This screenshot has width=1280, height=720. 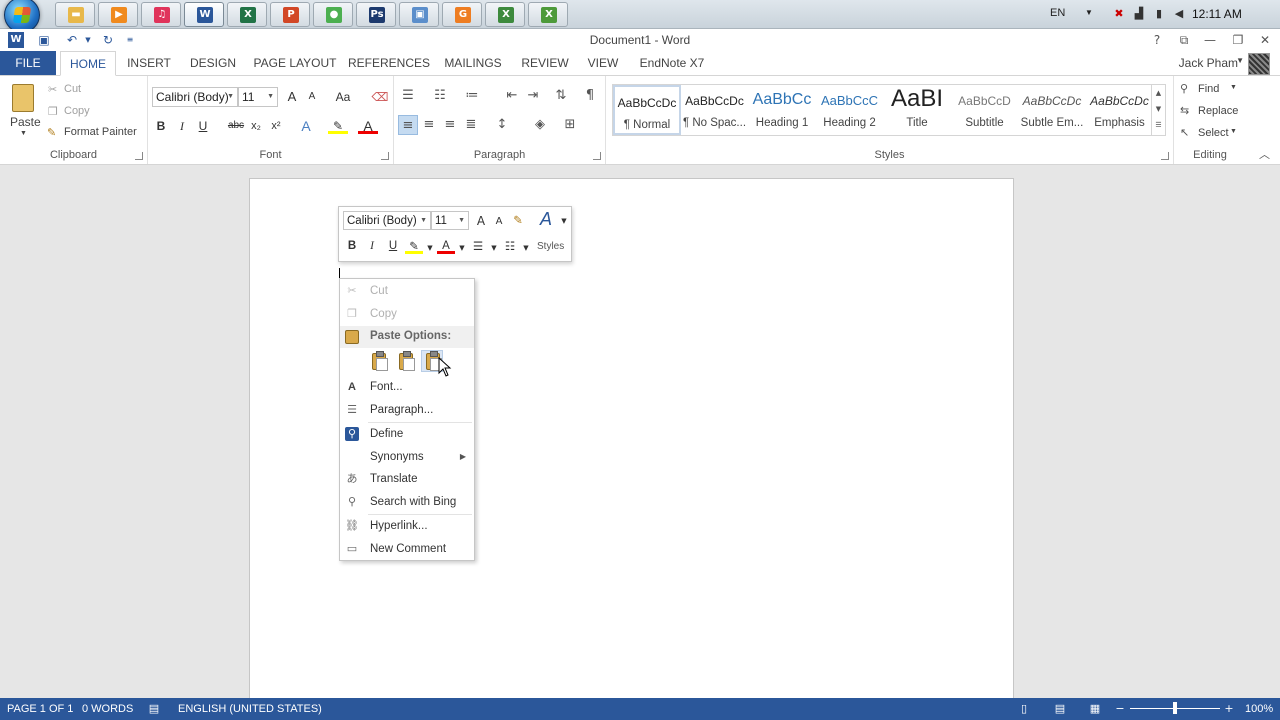 What do you see at coordinates (75, 14) in the screenshot?
I see `taskbar-app-explorer: ▬` at bounding box center [75, 14].